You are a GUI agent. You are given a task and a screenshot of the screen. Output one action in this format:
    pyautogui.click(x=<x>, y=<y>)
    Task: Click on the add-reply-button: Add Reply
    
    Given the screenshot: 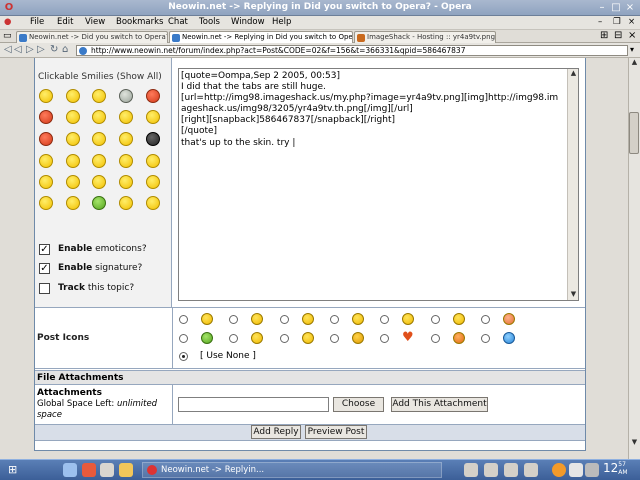 What is the action you would take?
    pyautogui.click(x=276, y=432)
    